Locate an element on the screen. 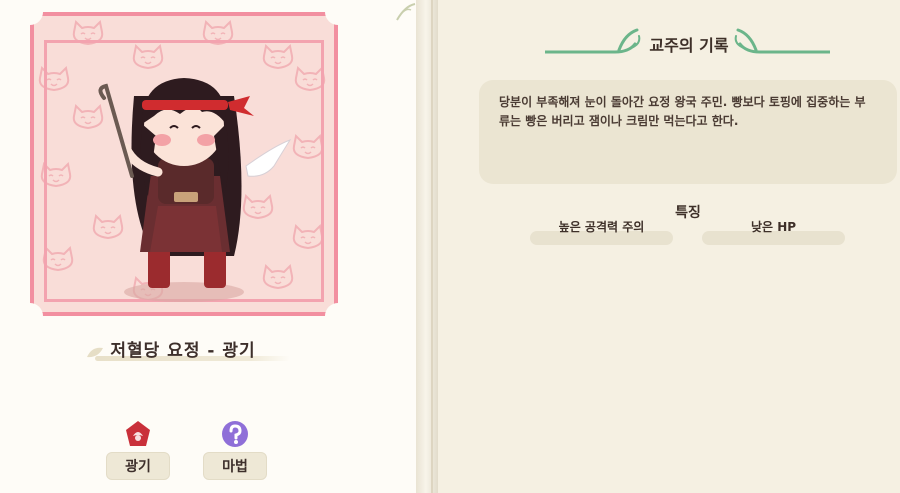 This screenshot has width=900, height=493. book-spine is located at coordinates (427, 246).